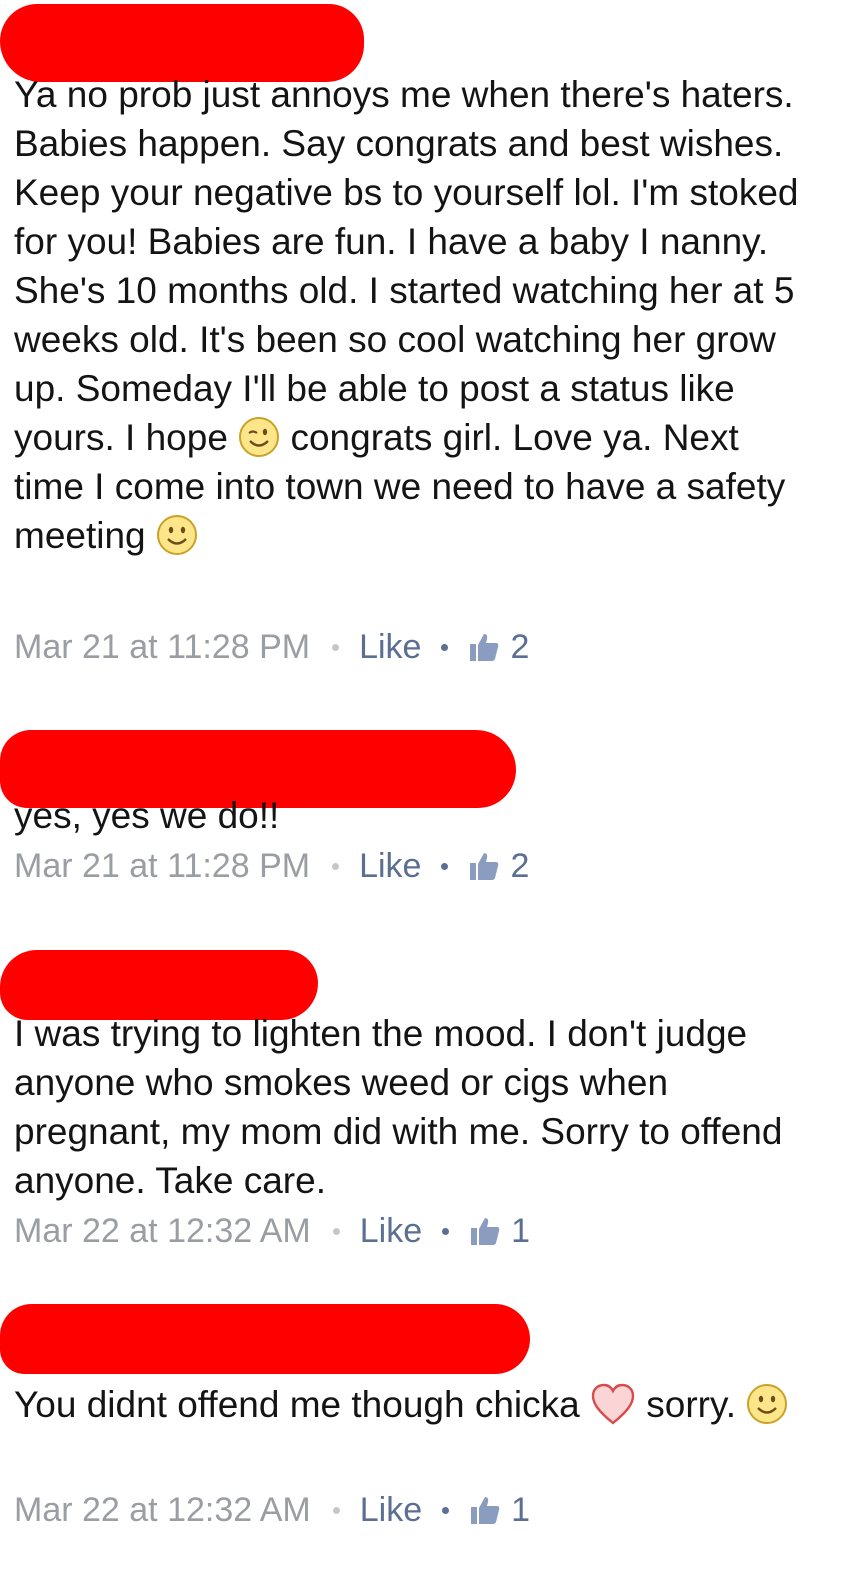 The width and height of the screenshot is (859, 1581). Describe the element at coordinates (259, 437) in the screenshot. I see `wink-emoji-icon` at that location.